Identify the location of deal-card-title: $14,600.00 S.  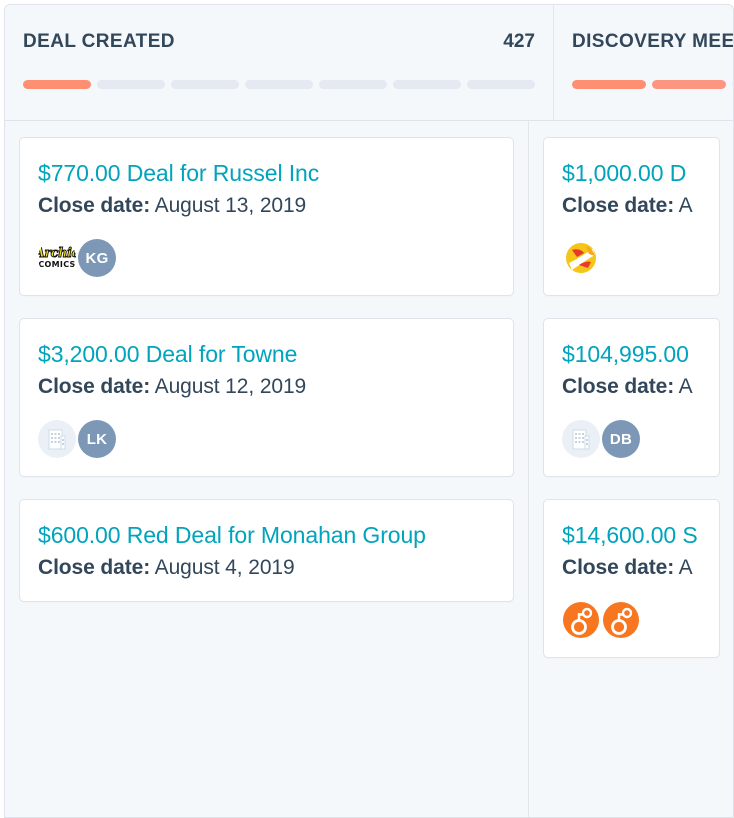
(631, 535).